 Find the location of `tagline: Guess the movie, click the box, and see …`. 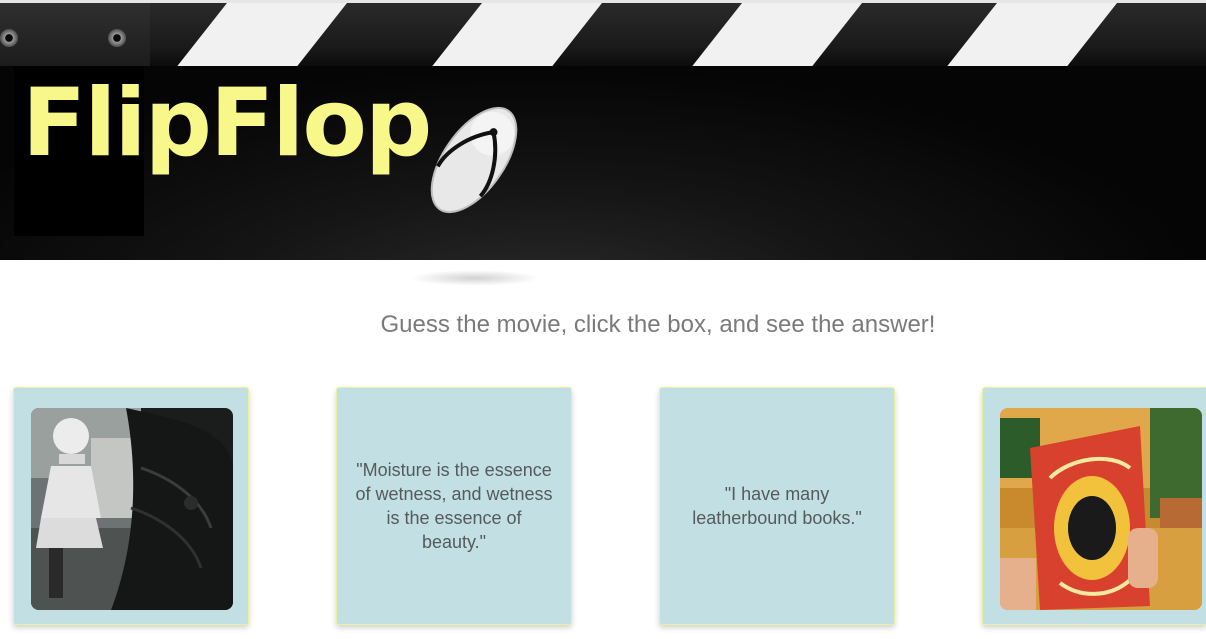

tagline: Guess the movie, click the box, and see … is located at coordinates (658, 324).